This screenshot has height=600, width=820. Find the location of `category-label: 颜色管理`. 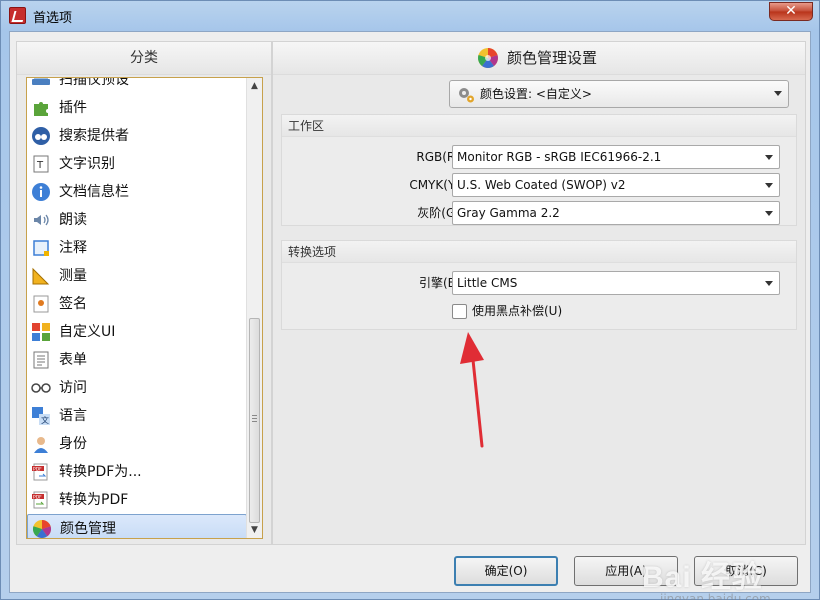

category-label: 颜色管理 is located at coordinates (88, 529).